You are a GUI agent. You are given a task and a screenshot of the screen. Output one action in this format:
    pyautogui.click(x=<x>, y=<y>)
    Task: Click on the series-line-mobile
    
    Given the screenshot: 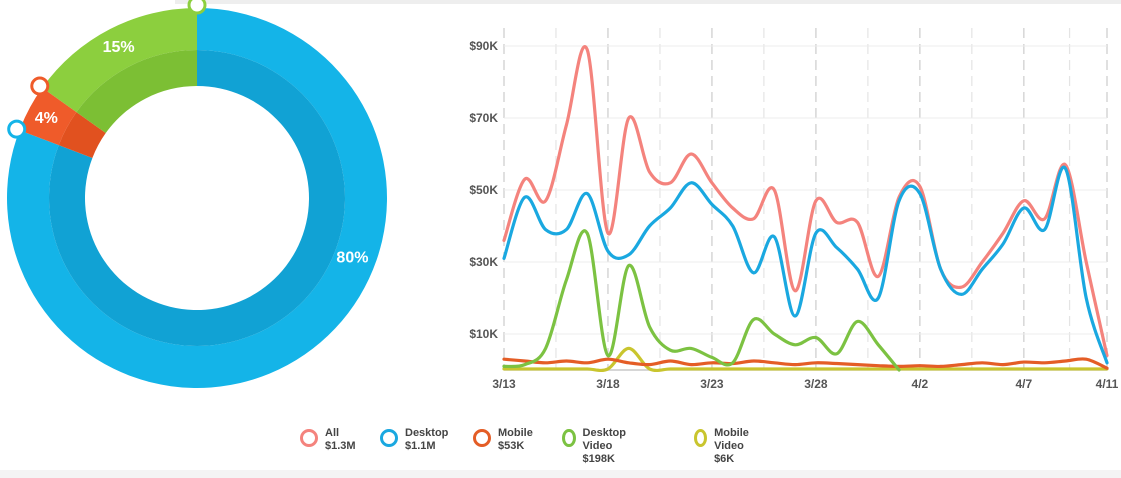 What is the action you would take?
    pyautogui.click(x=805, y=363)
    